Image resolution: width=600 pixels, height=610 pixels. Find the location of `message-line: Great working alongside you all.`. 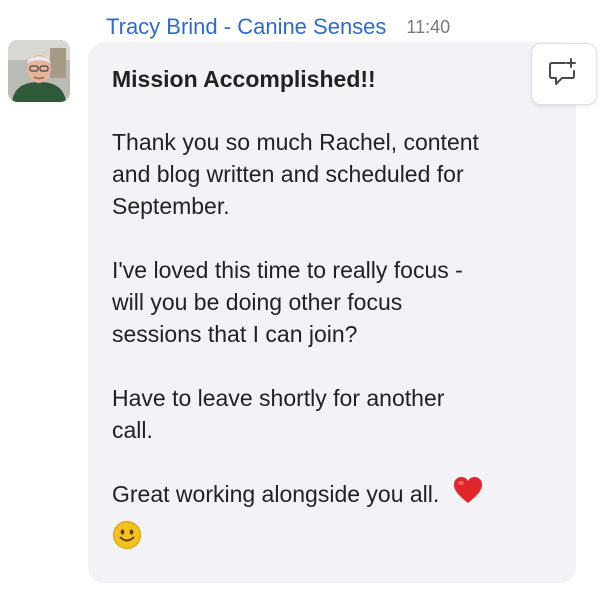

message-line: Great working alongside you all. is located at coordinates (332, 495).